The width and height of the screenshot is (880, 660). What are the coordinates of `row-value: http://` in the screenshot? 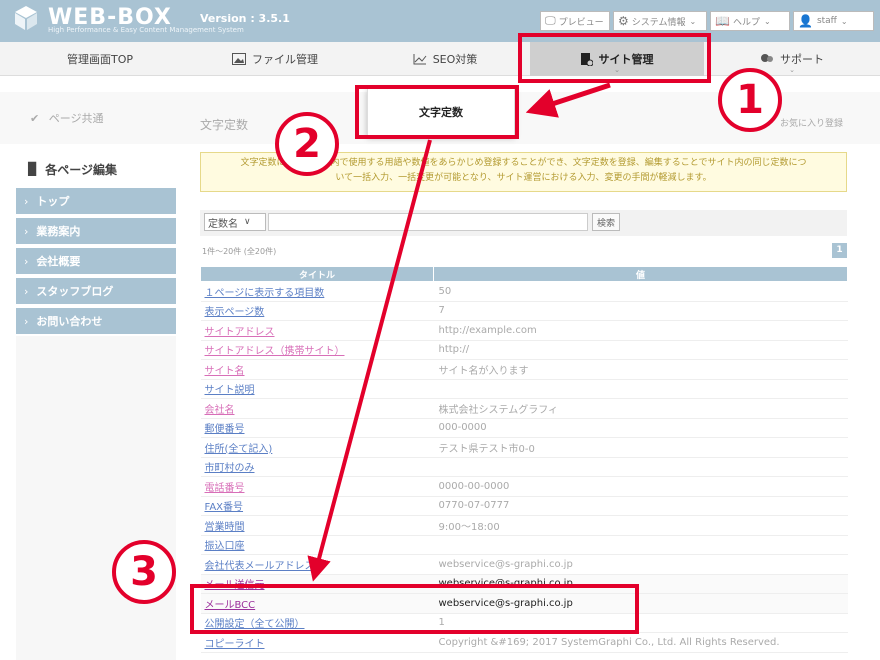 It's located at (640, 350).